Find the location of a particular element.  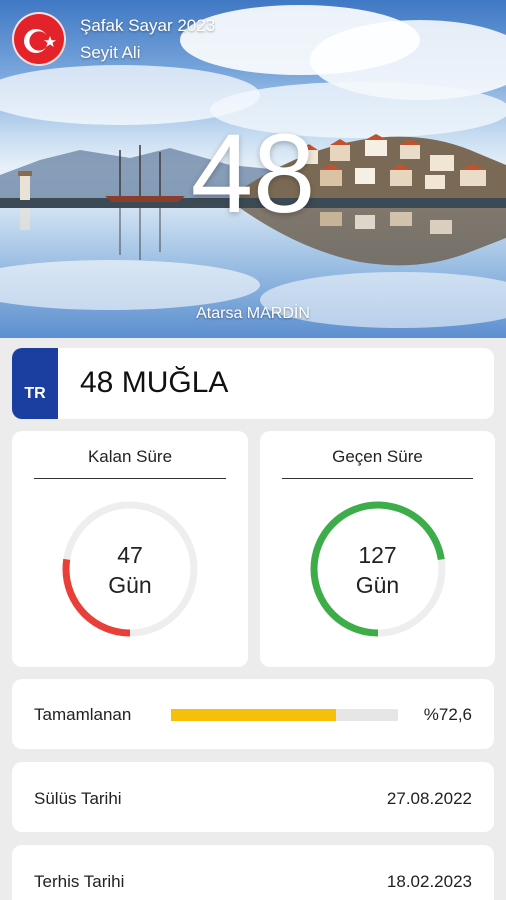

completion-label: Tamamlanan is located at coordinates (83, 714).